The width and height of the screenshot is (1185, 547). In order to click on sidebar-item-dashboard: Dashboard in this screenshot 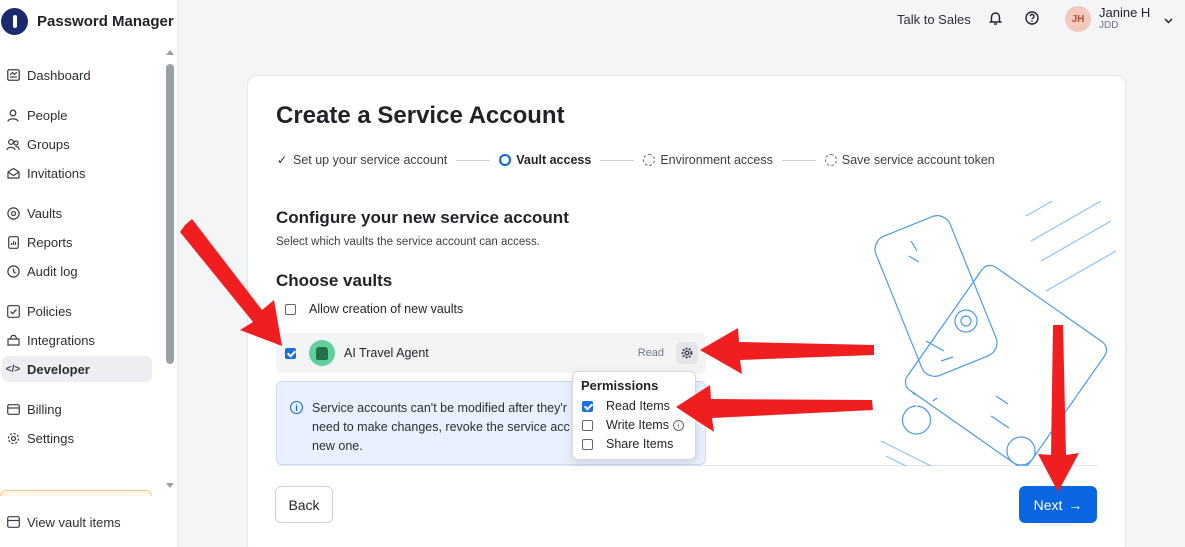, I will do `click(77, 75)`.